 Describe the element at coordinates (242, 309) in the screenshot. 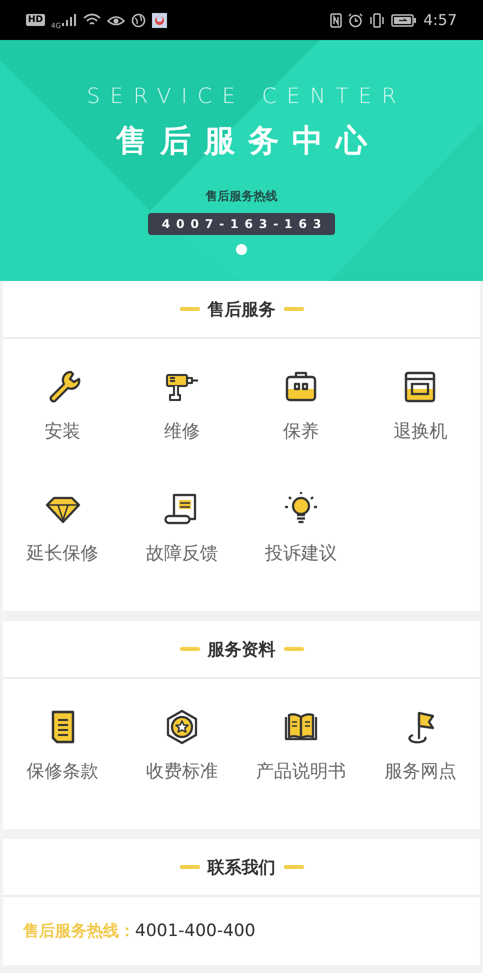

I see `section-title: 售后服务` at that location.